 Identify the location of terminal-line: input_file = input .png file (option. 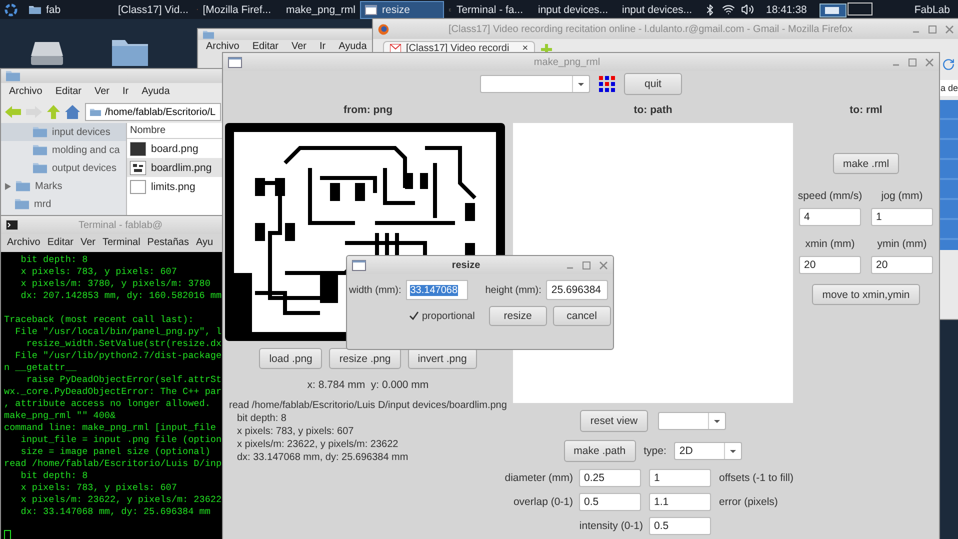
(121, 440).